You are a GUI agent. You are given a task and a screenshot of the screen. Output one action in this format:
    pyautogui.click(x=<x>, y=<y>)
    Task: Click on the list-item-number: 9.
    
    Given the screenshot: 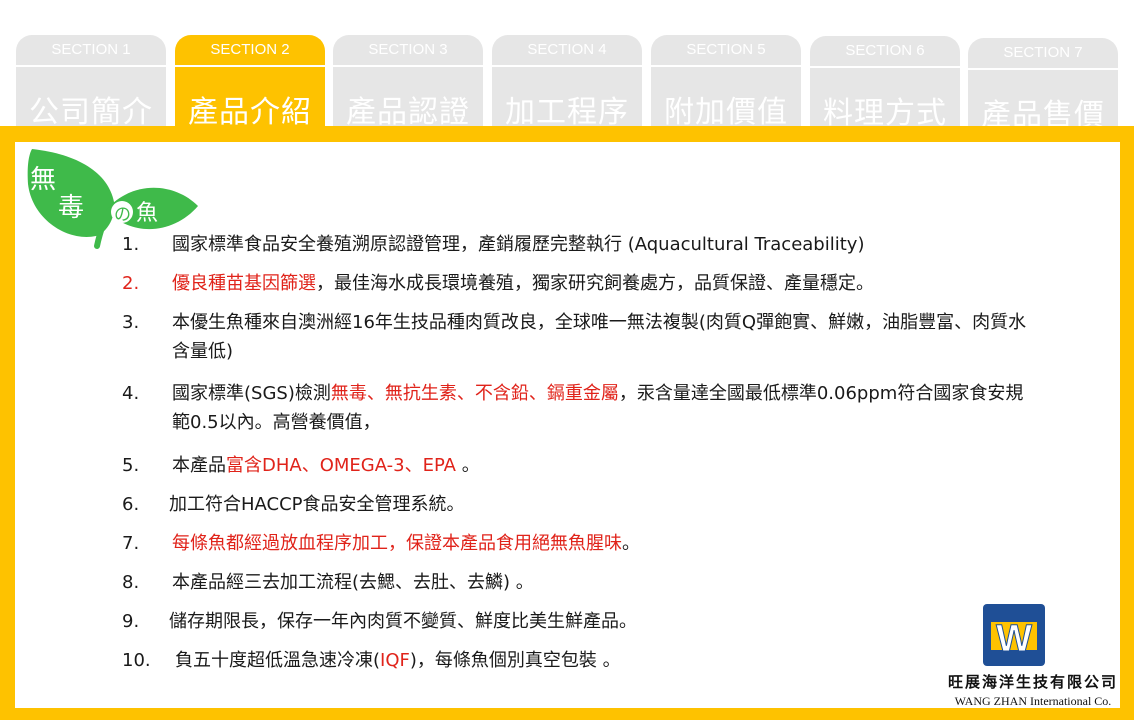 What is the action you would take?
    pyautogui.click(x=131, y=621)
    